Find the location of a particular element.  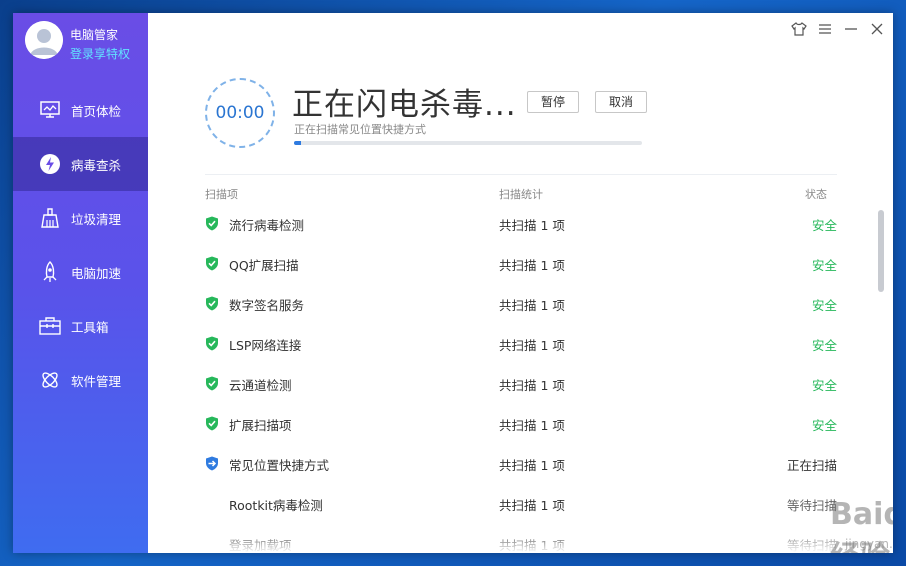

profile: 电脑管家 登录享特权 is located at coordinates (80, 48).